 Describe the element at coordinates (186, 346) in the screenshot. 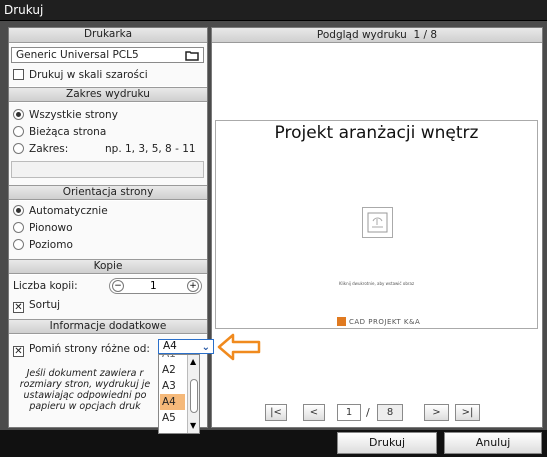

I see `paper-size-dropdown: A4 ⌄` at that location.